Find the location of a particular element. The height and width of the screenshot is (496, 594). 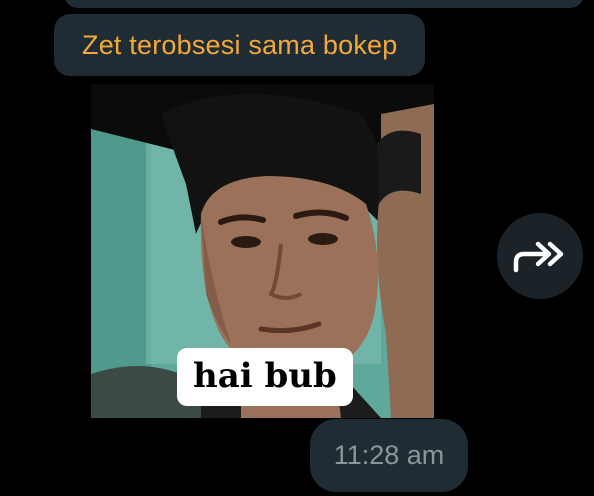

message-timestamp: 11:28 am is located at coordinates (389, 455).